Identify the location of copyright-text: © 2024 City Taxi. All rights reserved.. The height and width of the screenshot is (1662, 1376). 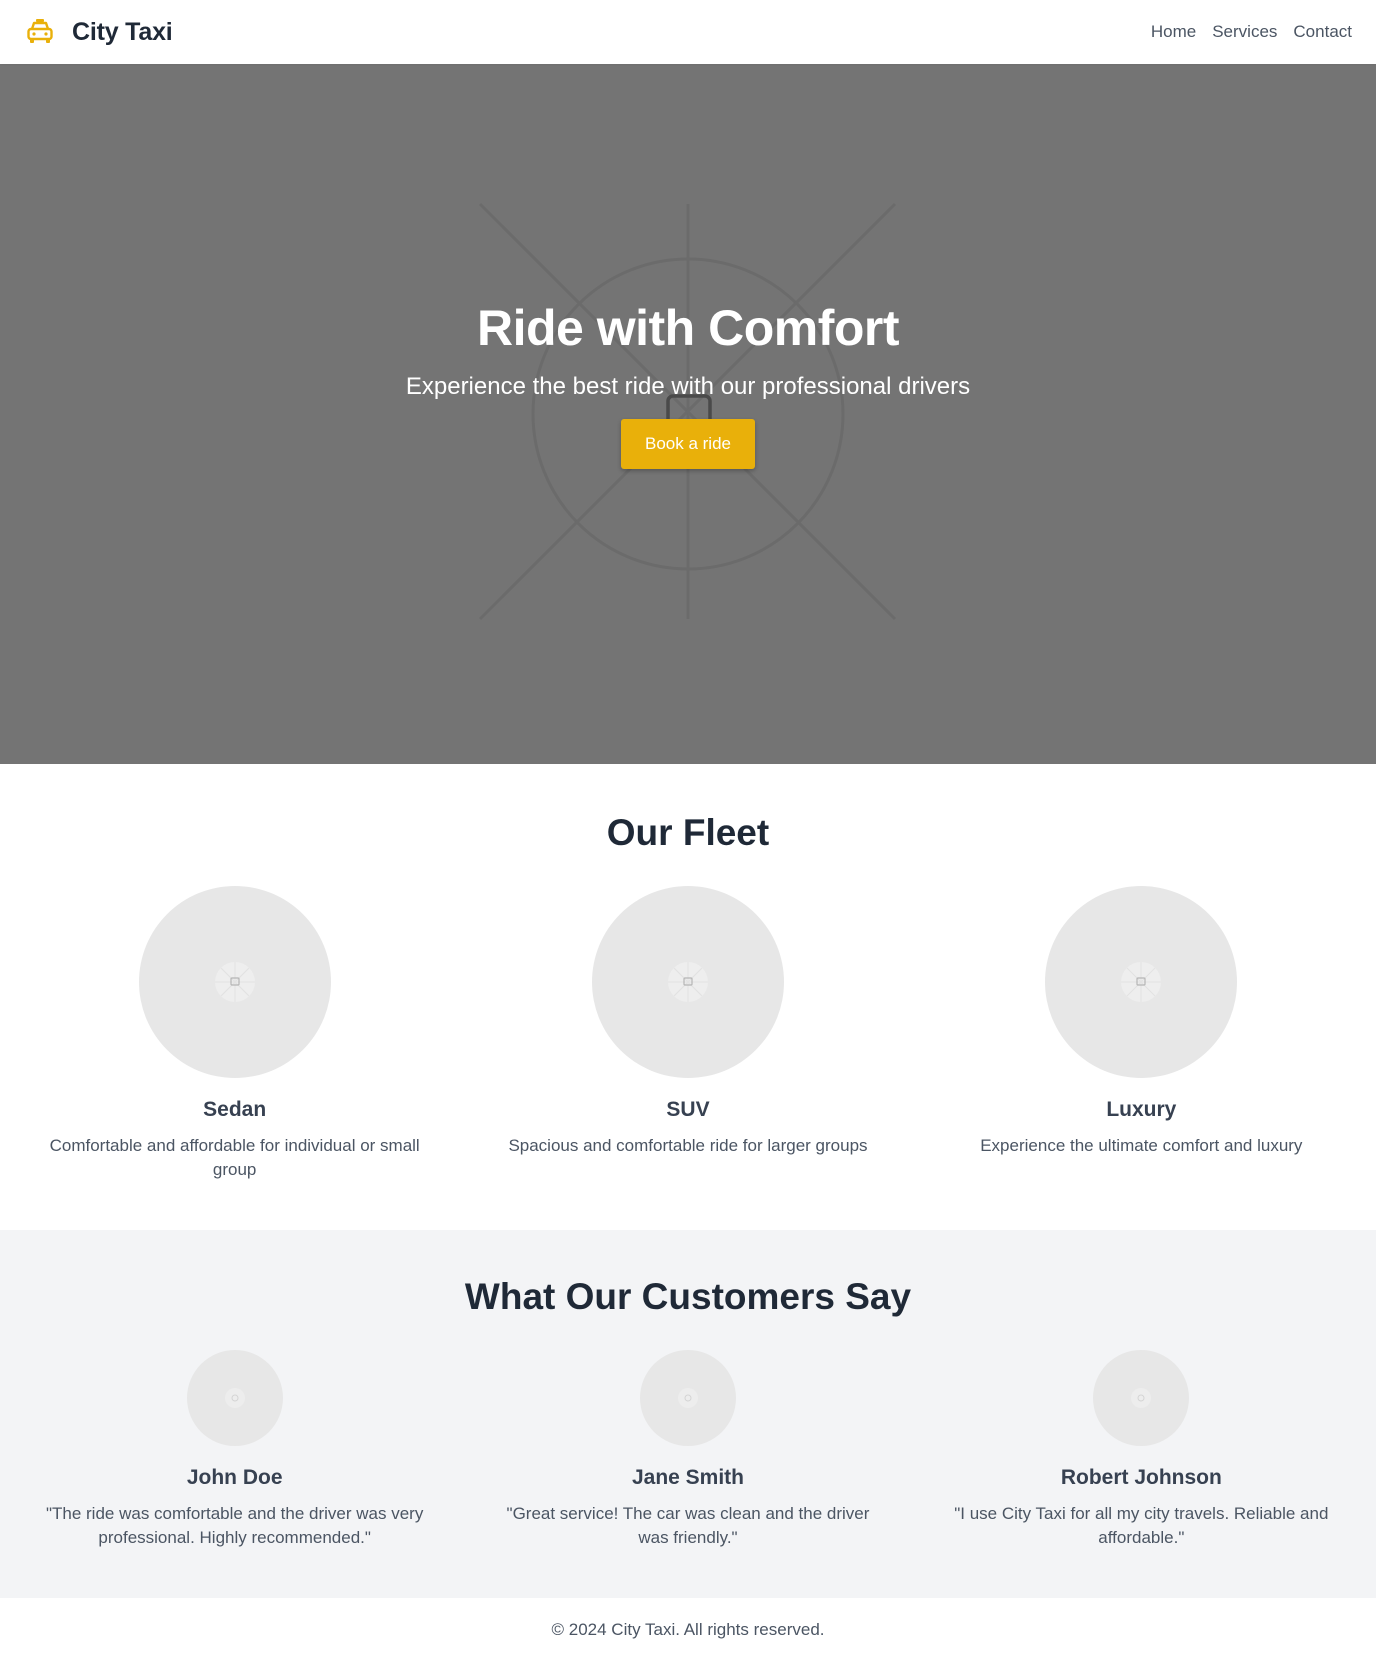
(688, 1629).